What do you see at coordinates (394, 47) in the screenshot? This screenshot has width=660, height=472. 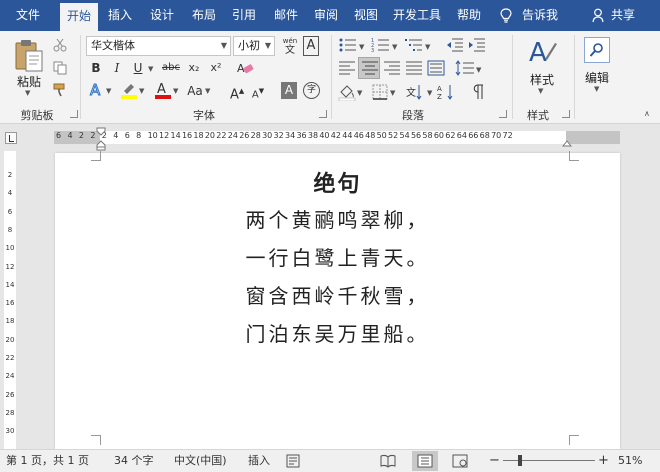 I see `numbering-dropdown-icon: ▼` at bounding box center [394, 47].